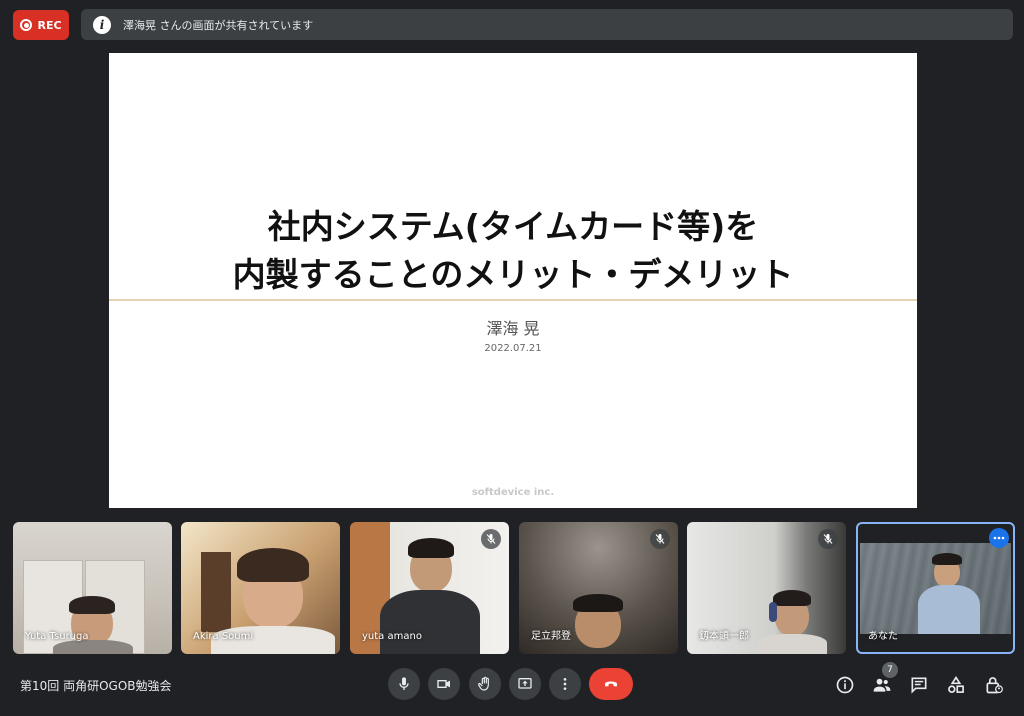 This screenshot has height=716, width=1024. I want to click on vertical-dots-icon, so click(565, 684).